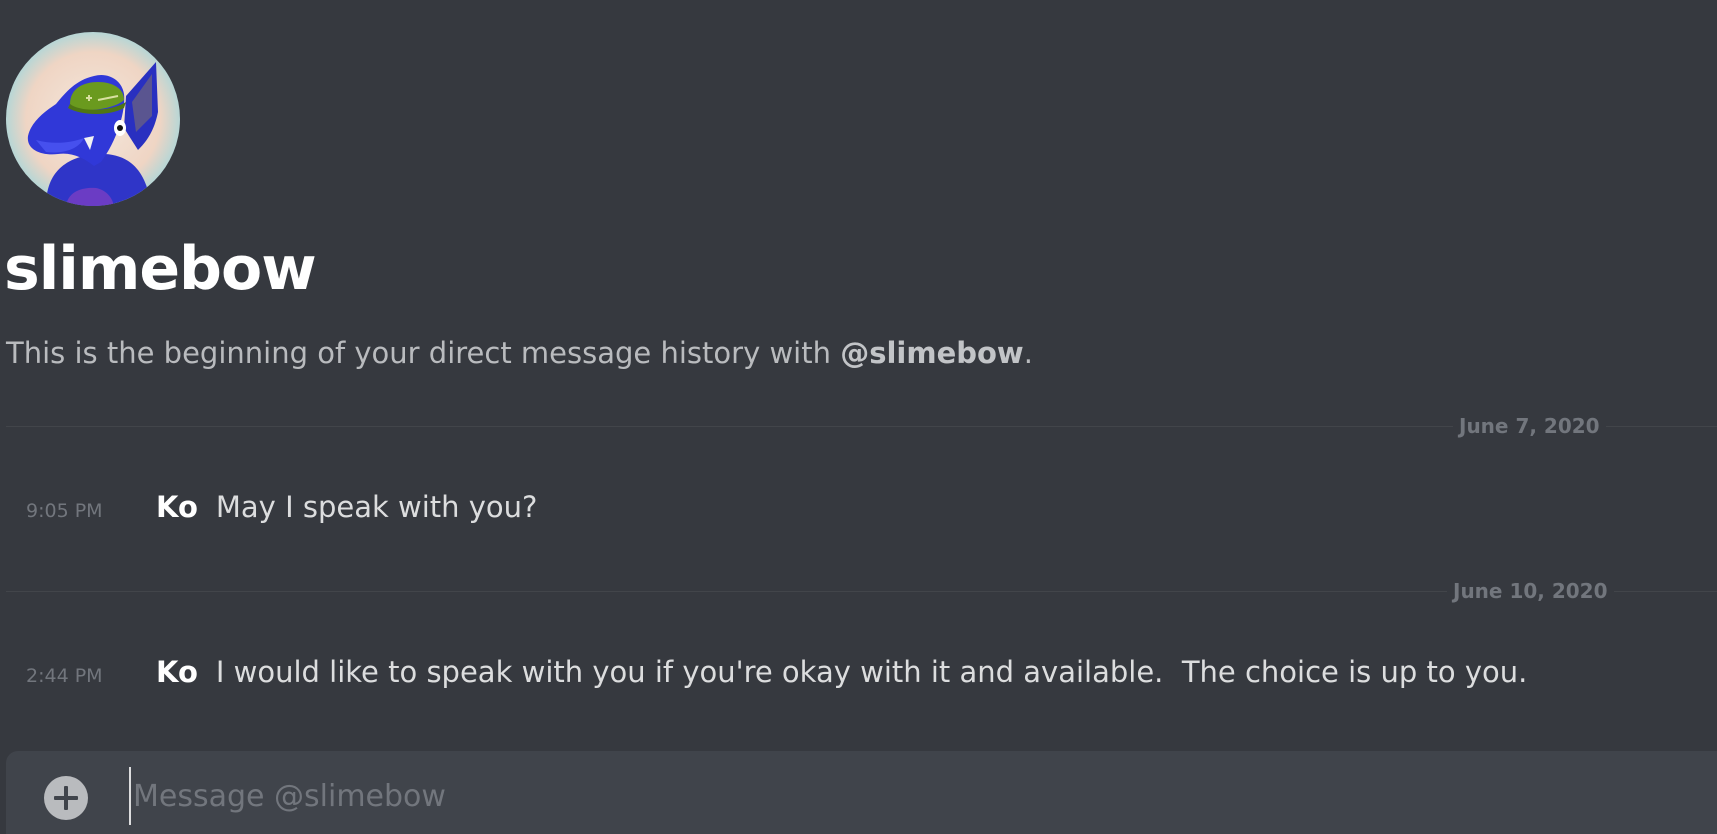  I want to click on message-input, so click(882, 796).